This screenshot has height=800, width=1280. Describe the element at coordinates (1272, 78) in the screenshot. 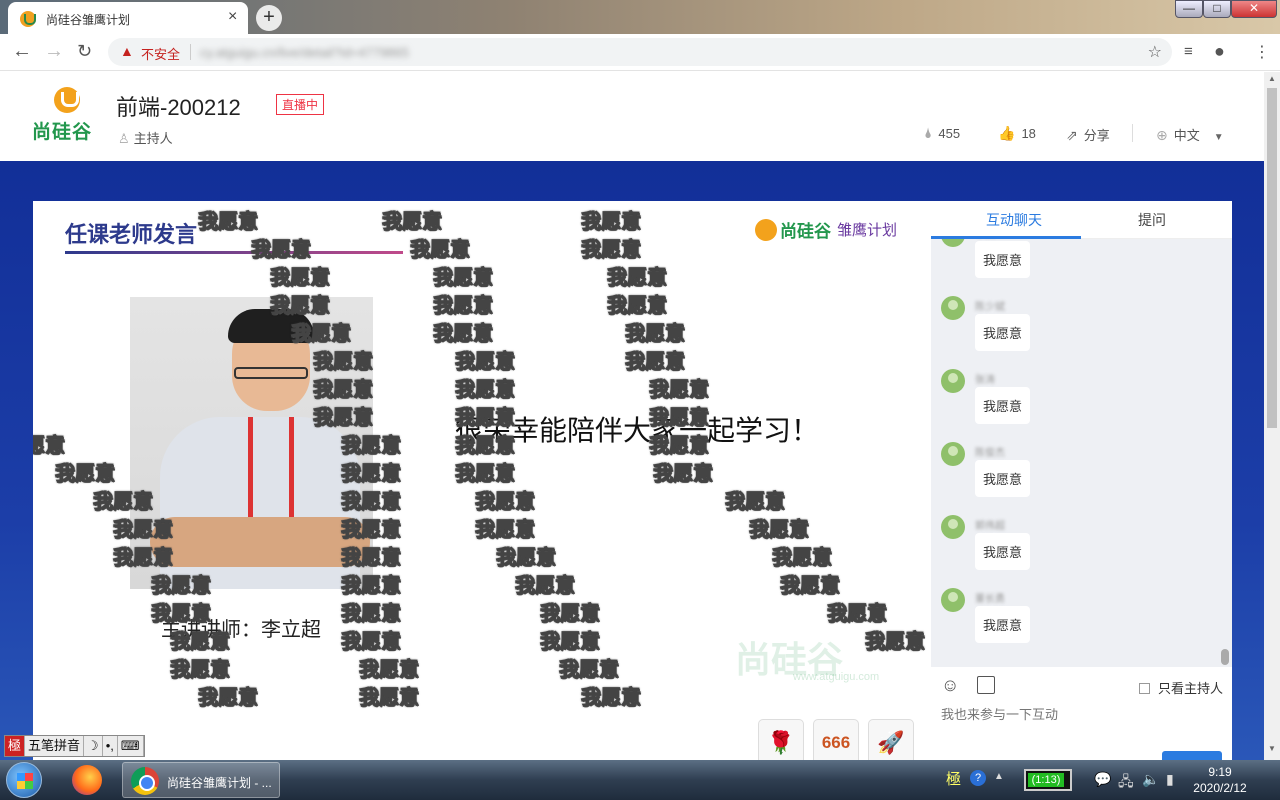

I see `scroll-up-icon: ▲` at that location.